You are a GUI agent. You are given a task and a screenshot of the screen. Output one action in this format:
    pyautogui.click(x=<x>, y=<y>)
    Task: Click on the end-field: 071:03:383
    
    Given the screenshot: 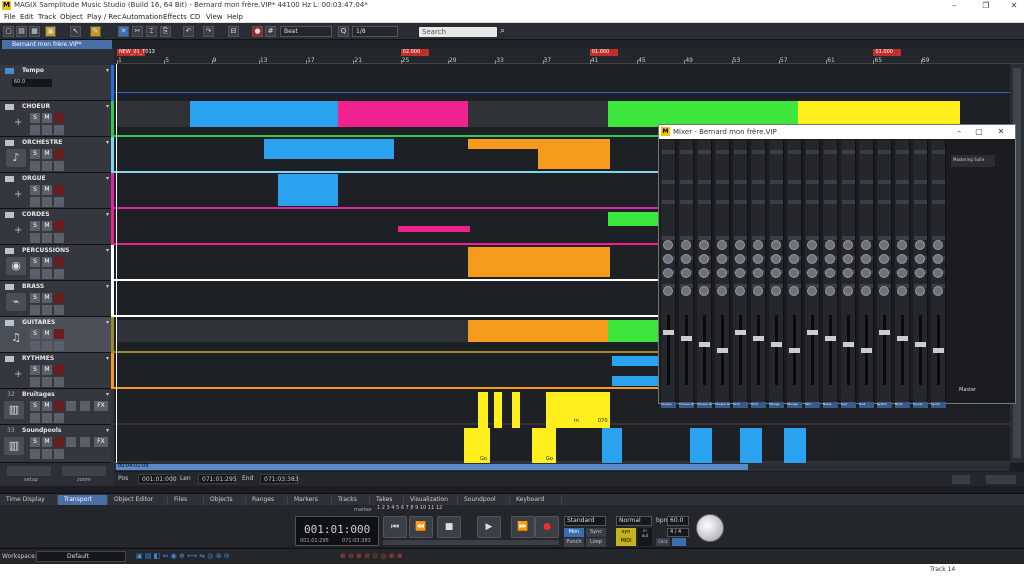 What is the action you would take?
    pyautogui.click(x=279, y=479)
    